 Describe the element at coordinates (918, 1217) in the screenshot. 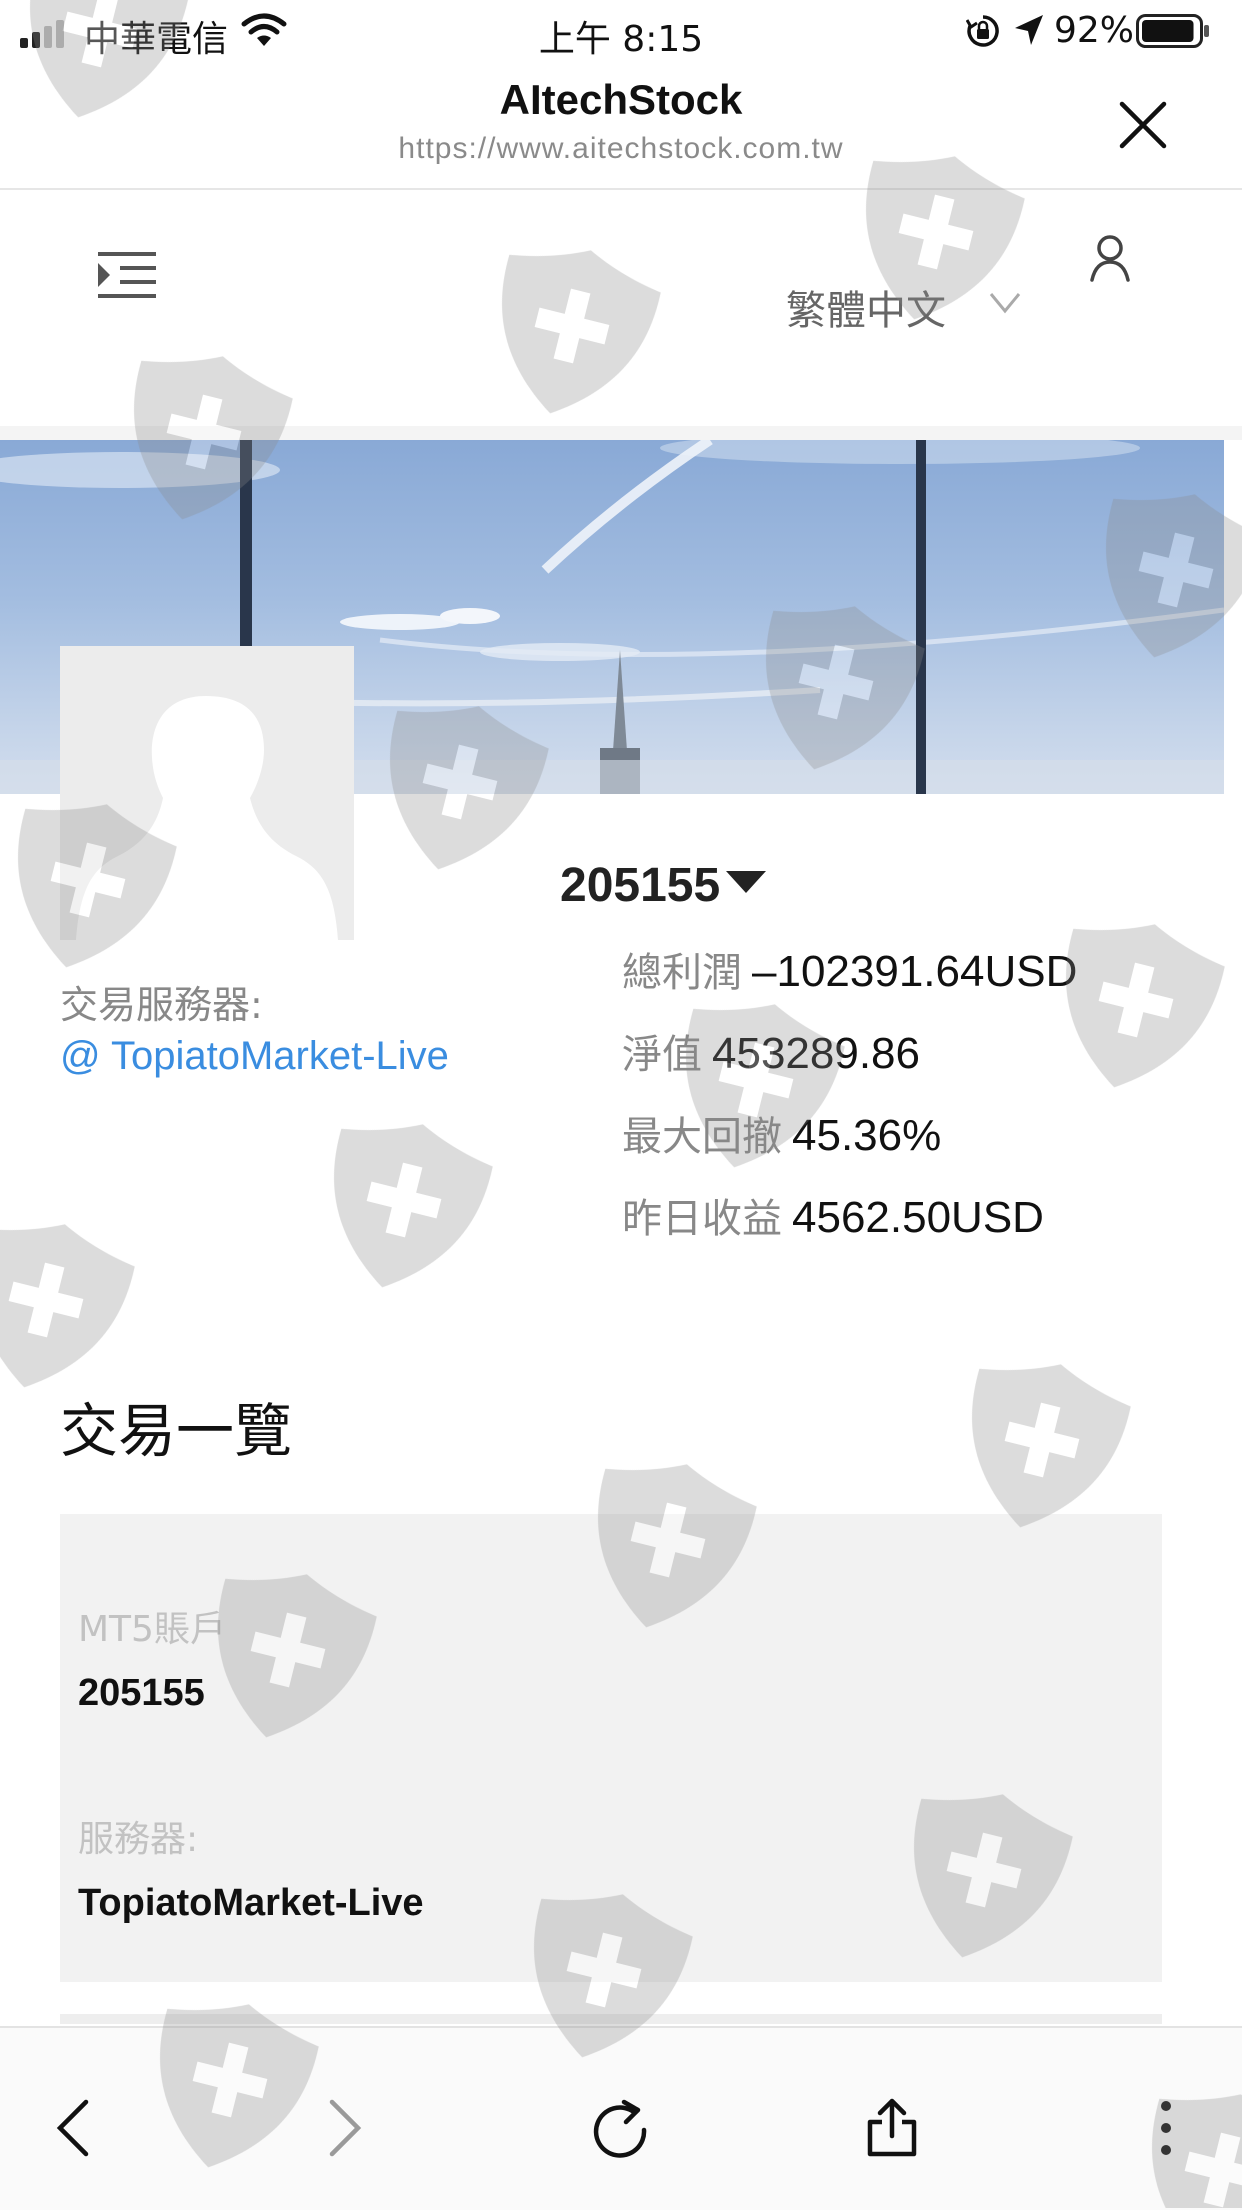

I see `stat-value: 4562.50USD` at that location.